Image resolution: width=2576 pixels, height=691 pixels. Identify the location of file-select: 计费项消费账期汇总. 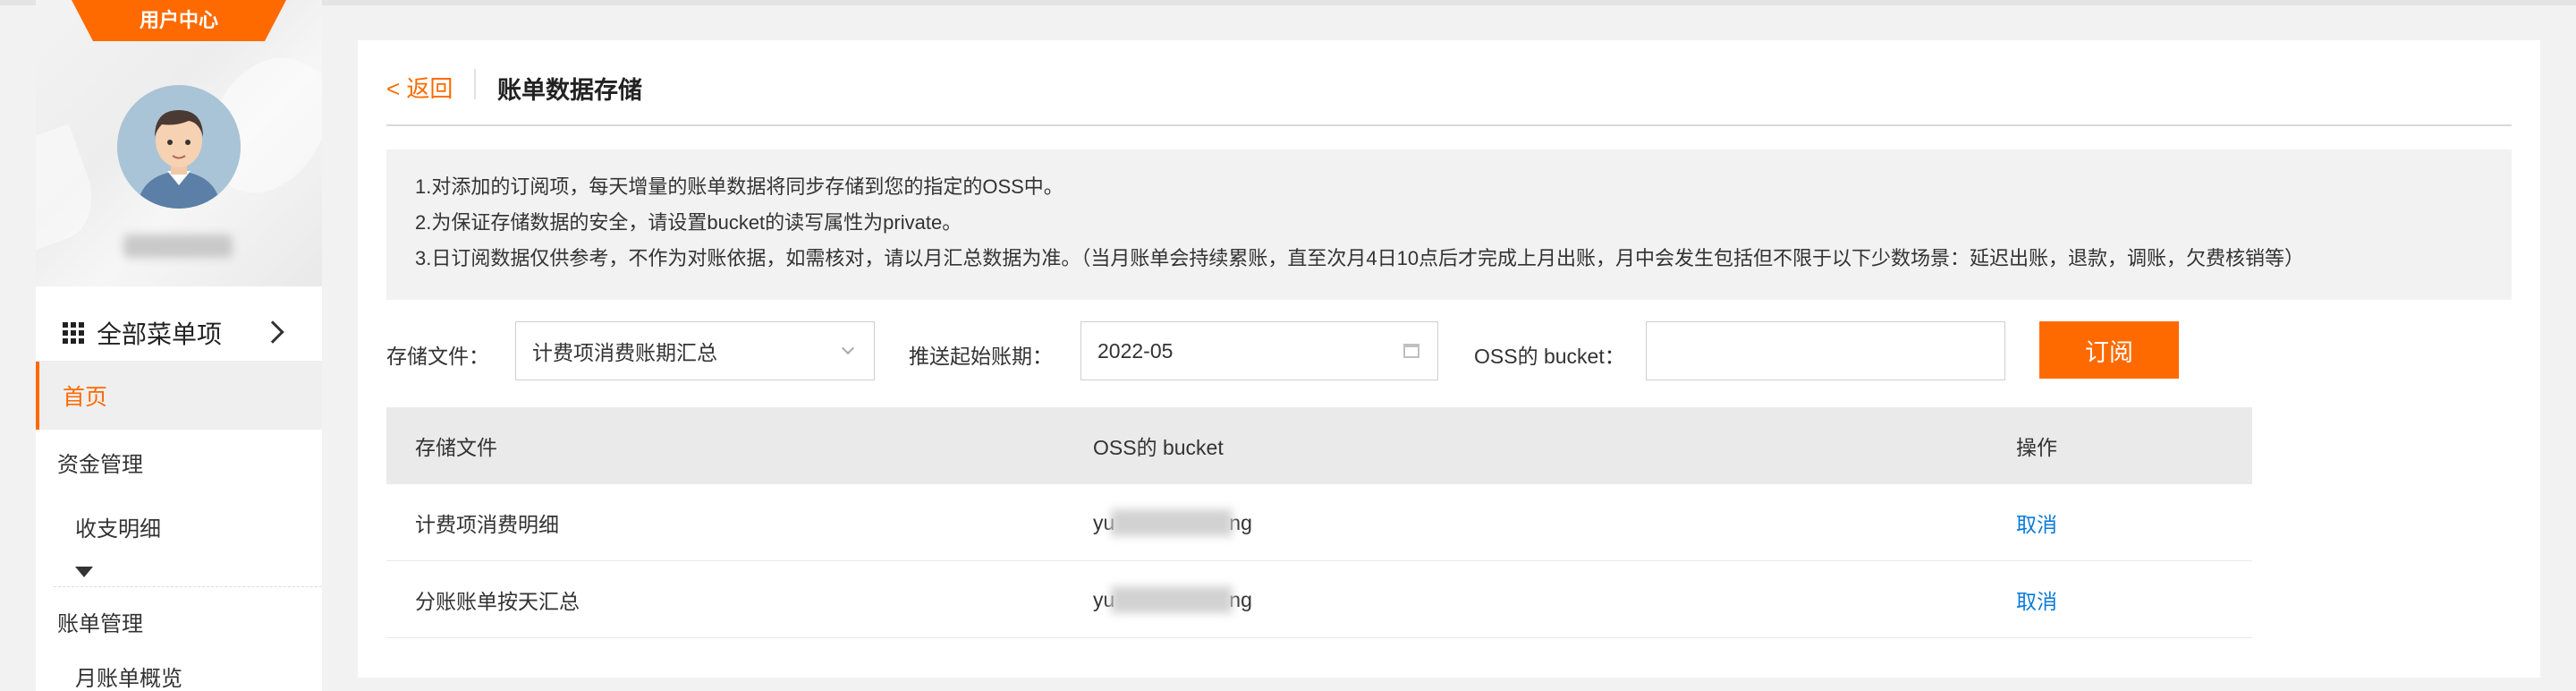
(695, 350).